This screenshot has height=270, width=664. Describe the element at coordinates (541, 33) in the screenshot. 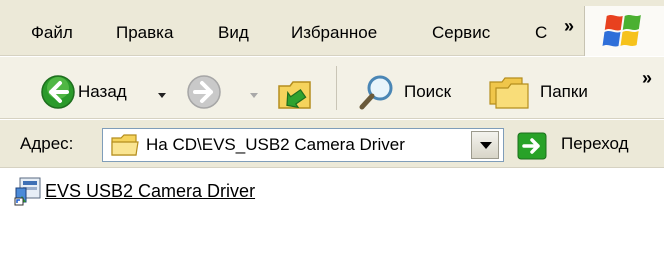

I see `menu-help-truncated: С` at that location.